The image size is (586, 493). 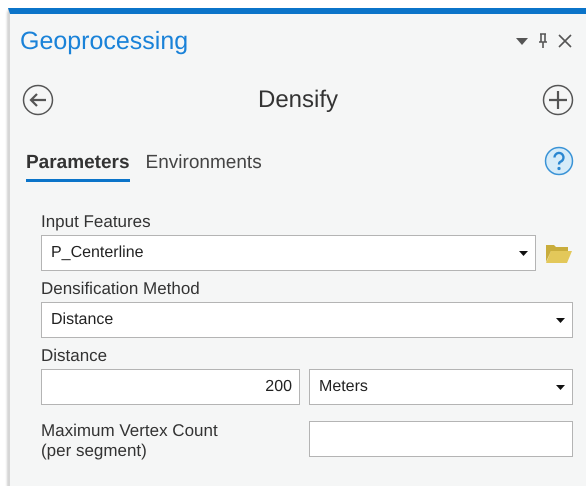 I want to click on pin-icon, so click(x=543, y=41).